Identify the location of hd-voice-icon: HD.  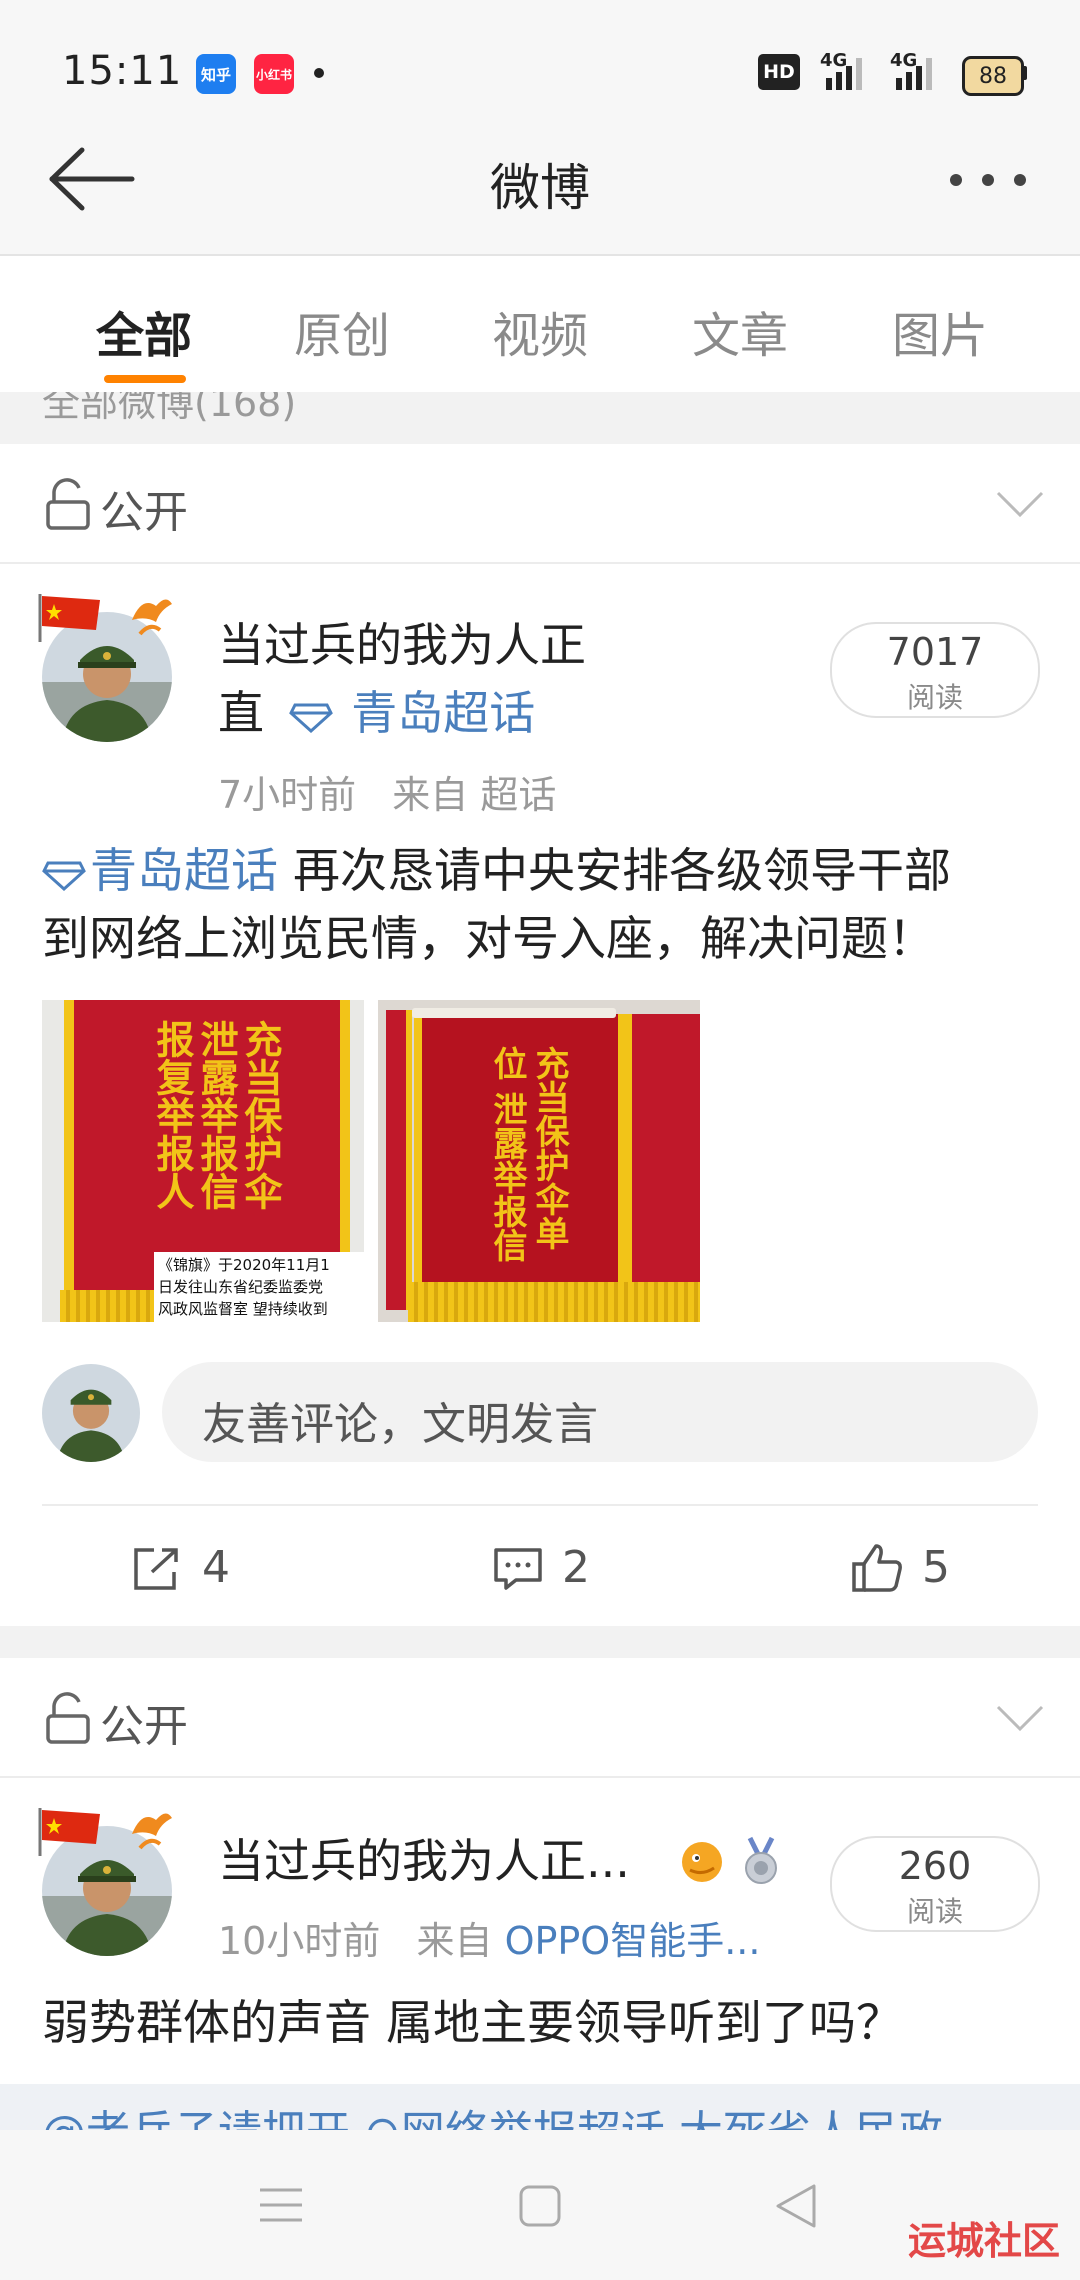
(779, 72).